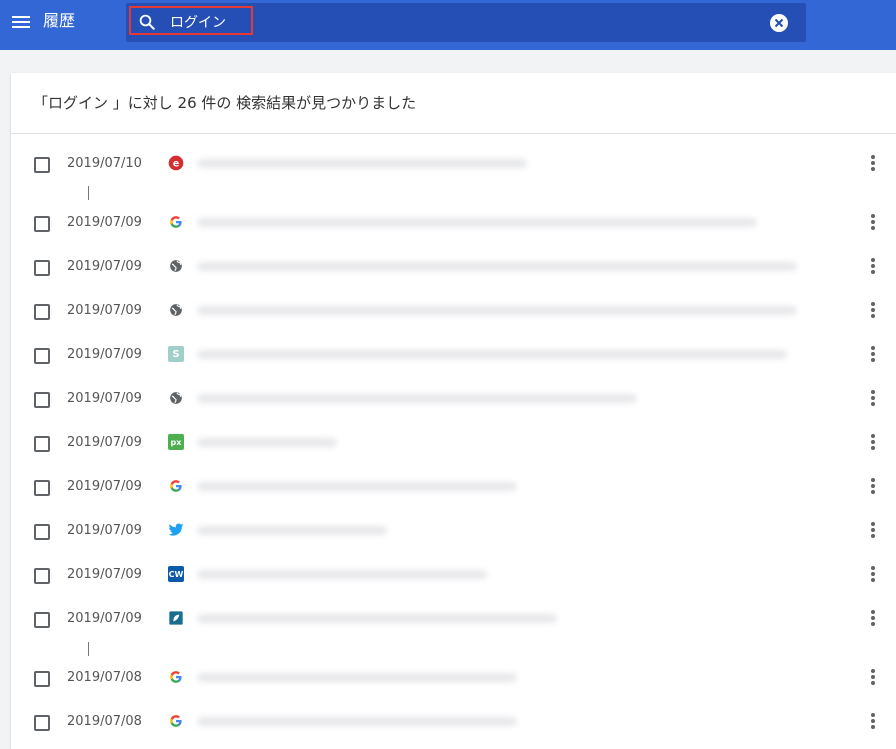 This screenshot has width=896, height=749. Describe the element at coordinates (176, 618) in the screenshot. I see `wordpress-blog-icon` at that location.